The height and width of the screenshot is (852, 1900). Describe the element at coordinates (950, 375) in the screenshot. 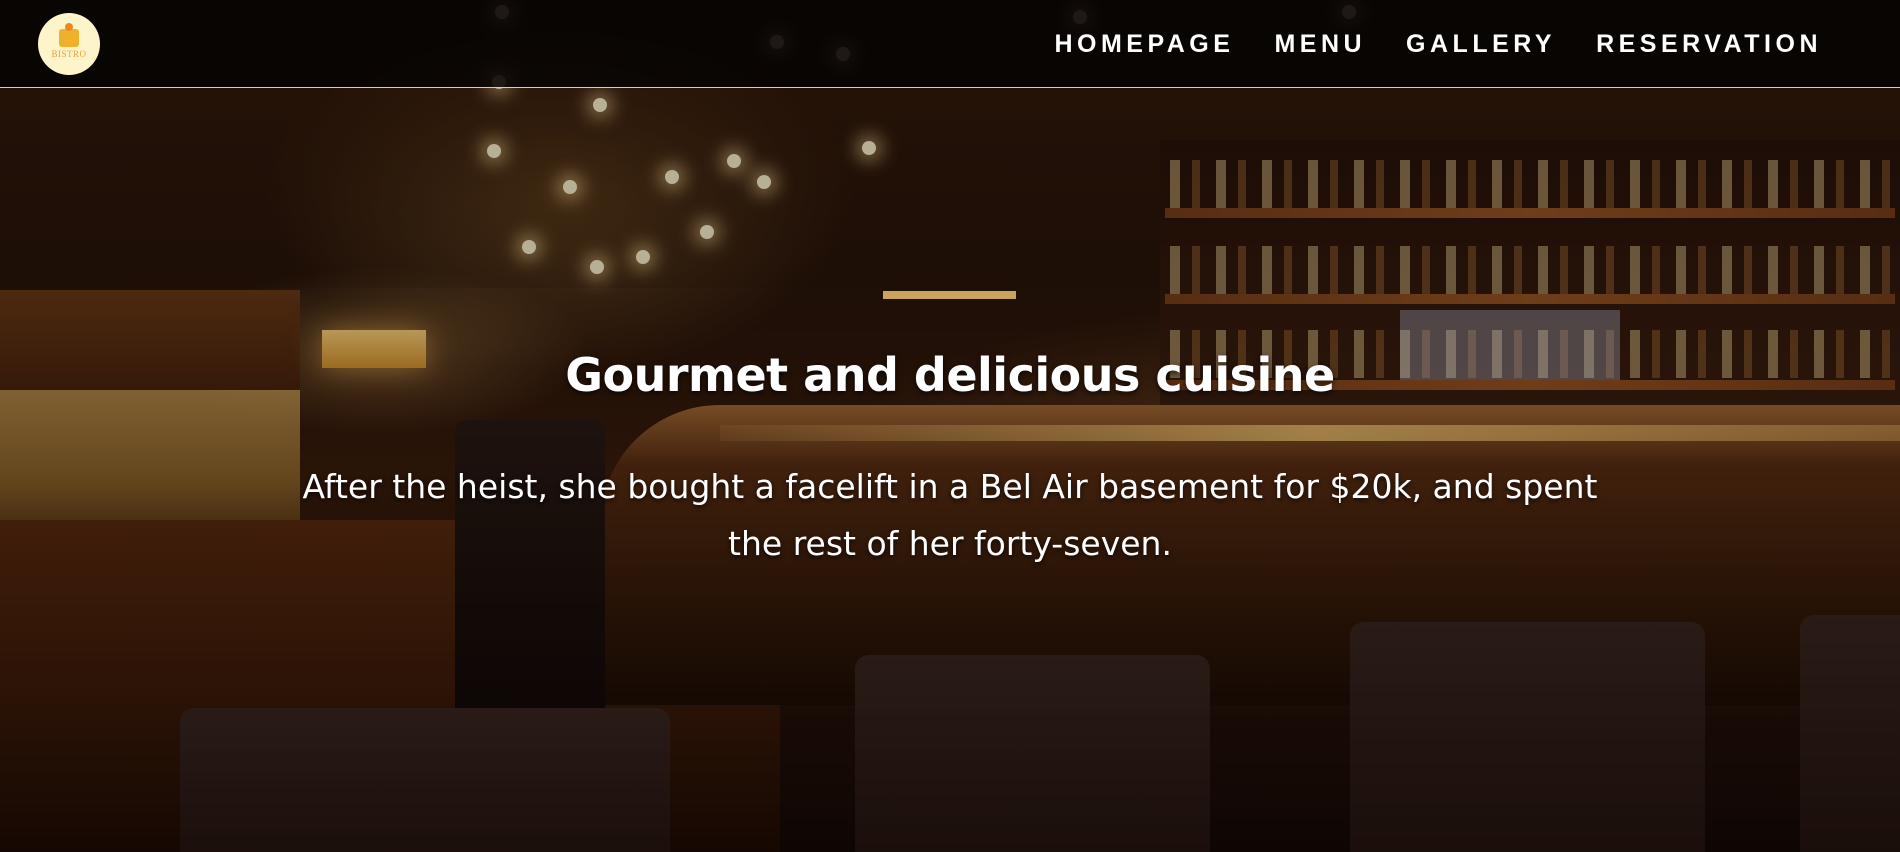

I see `hero-title: Gourmet and delicious cuisine` at that location.